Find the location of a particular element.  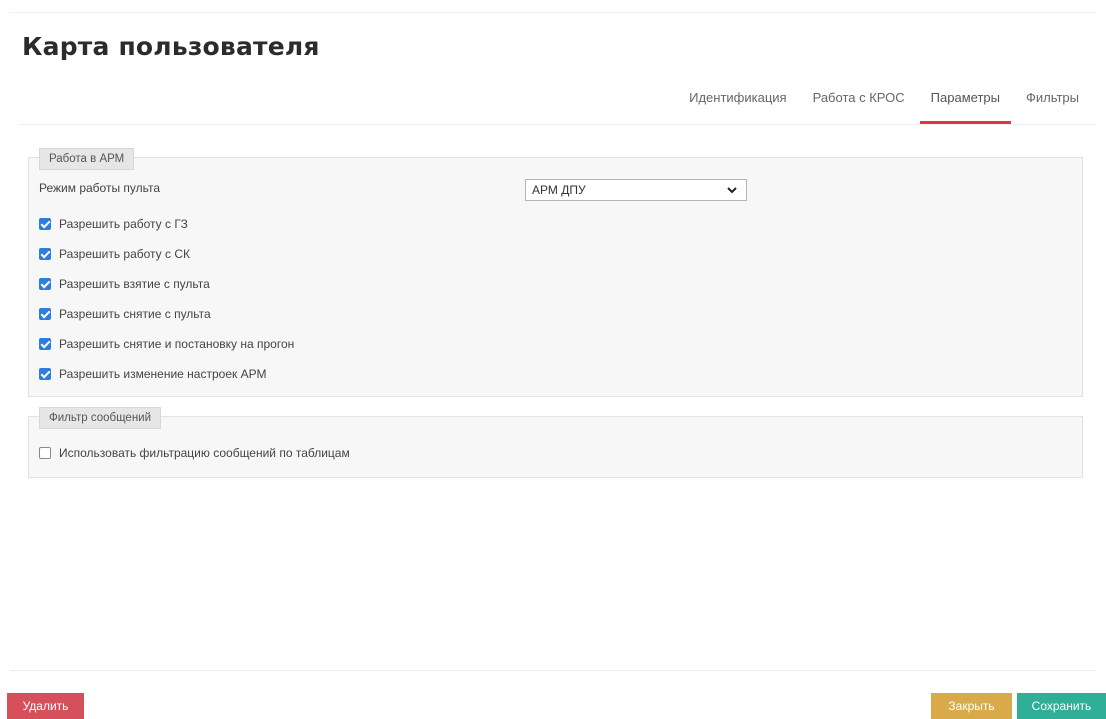

top-divider is located at coordinates (553, 12).